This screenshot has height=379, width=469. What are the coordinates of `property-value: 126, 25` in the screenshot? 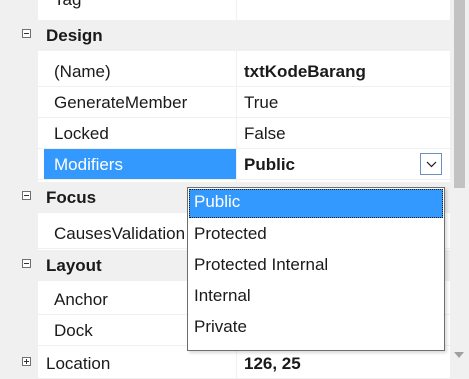 It's located at (272, 364).